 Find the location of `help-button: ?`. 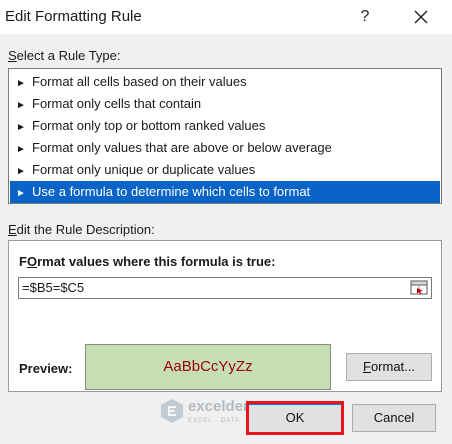

help-button: ? is located at coordinates (365, 17).